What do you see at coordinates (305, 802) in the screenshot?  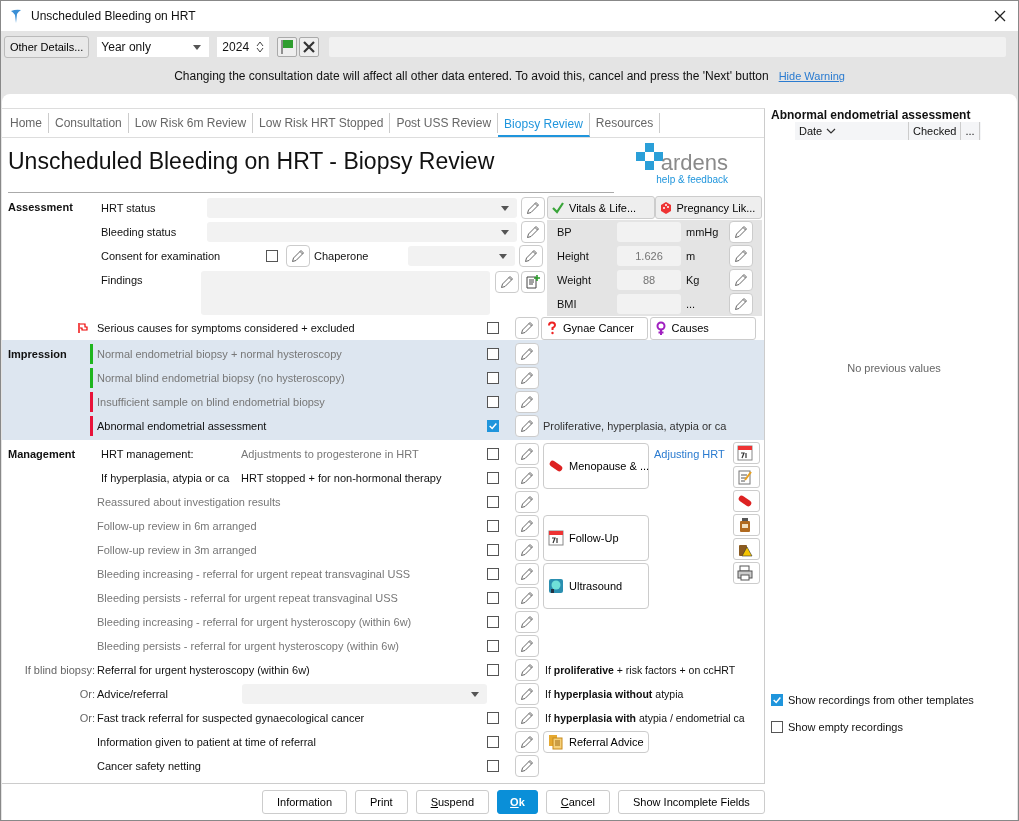 I see `footer-button: Information` at bounding box center [305, 802].